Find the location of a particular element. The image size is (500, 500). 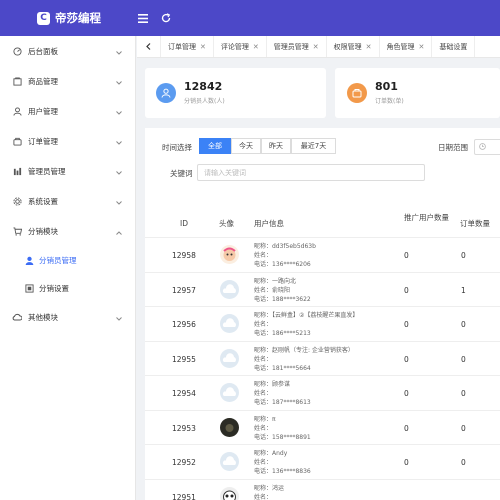

user-info: 昵称：一路向北 姓名：俞晓阳 电话：188****3622 is located at coordinates (282, 290).